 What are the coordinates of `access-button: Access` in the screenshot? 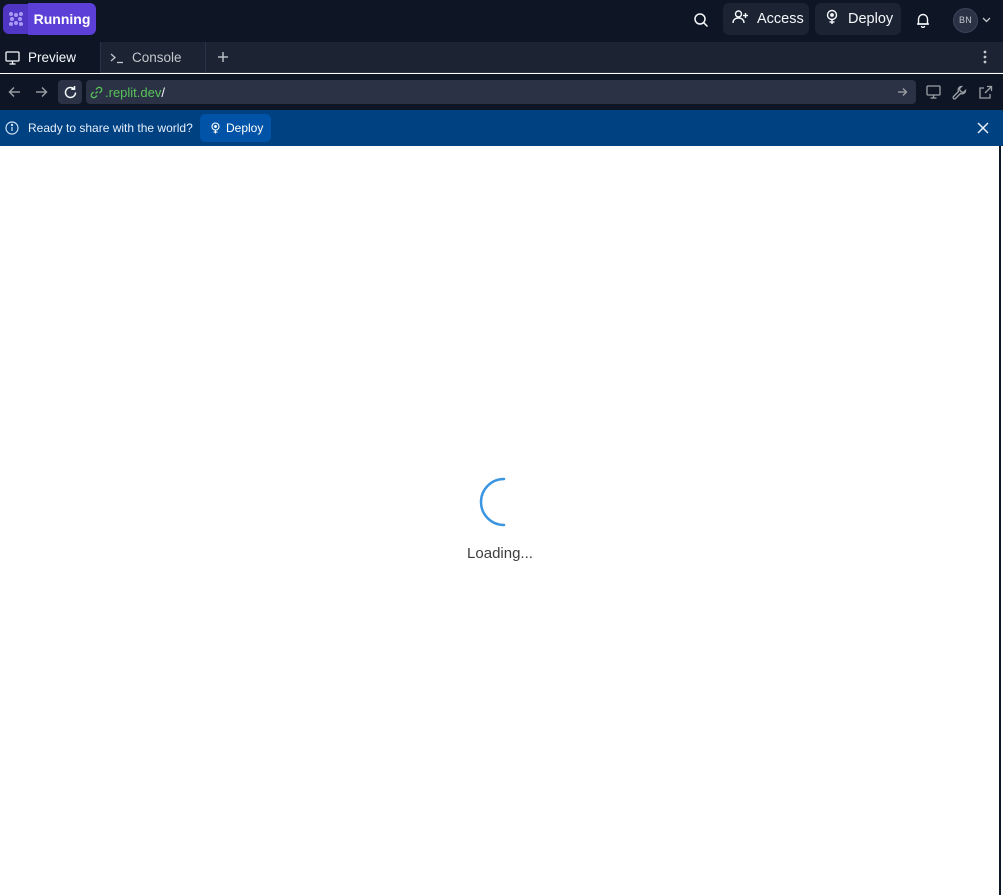 It's located at (766, 19).